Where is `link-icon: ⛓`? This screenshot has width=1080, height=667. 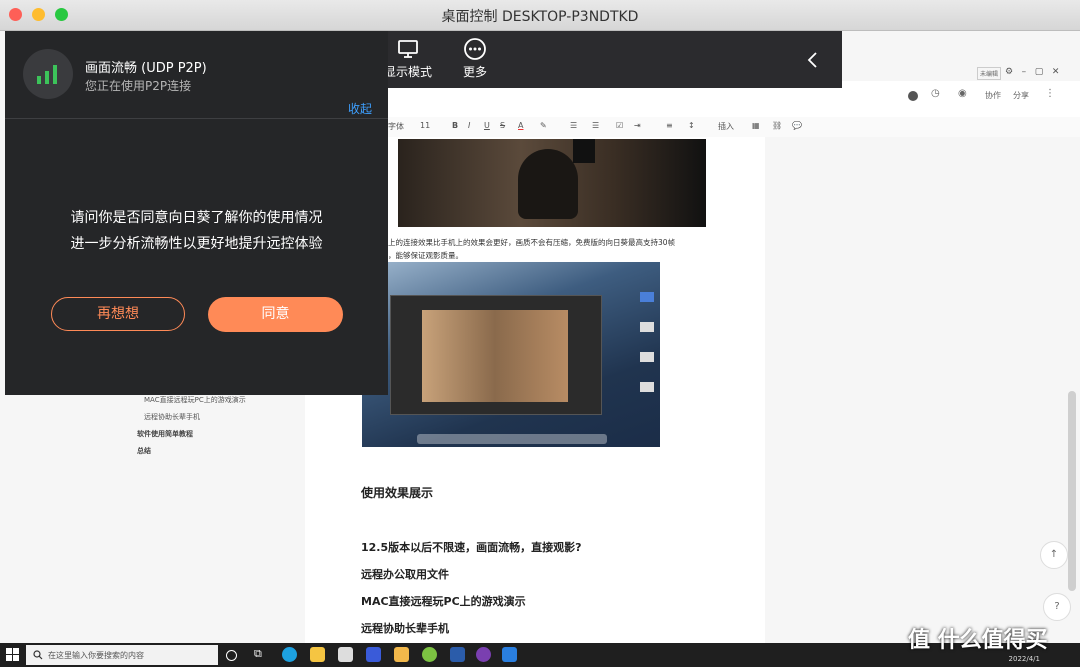
link-icon: ⛓ is located at coordinates (777, 125).